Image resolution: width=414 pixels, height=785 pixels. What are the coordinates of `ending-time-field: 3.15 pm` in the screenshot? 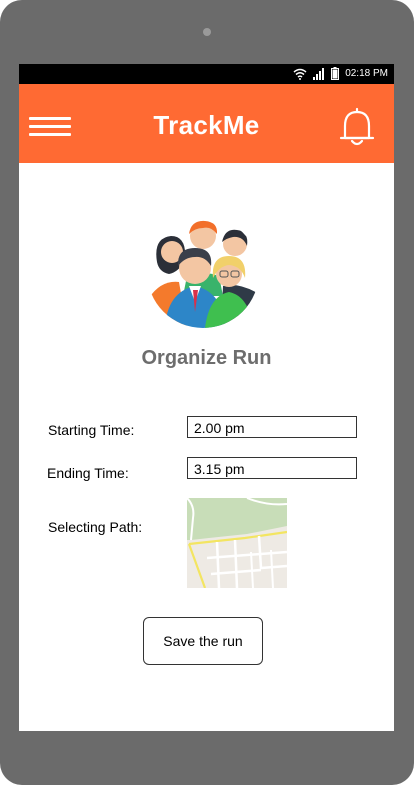 It's located at (272, 468).